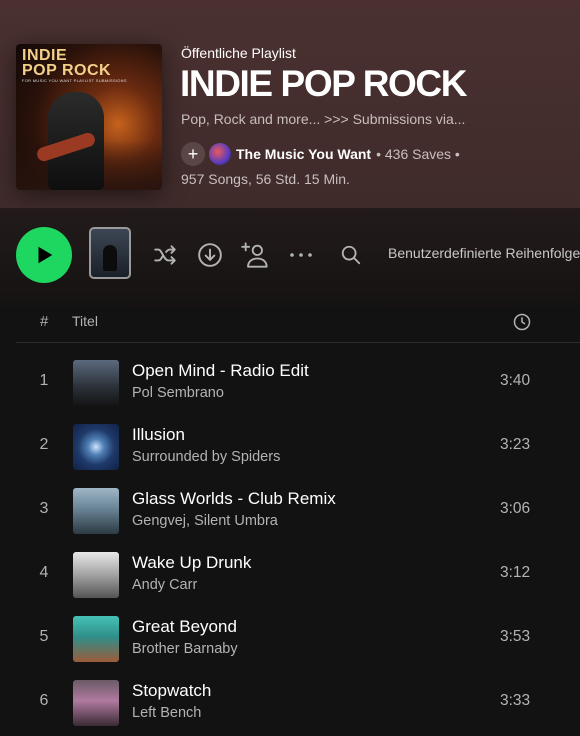 This screenshot has height=736, width=580. I want to click on track-table-header: # Titel, so click(298, 325).